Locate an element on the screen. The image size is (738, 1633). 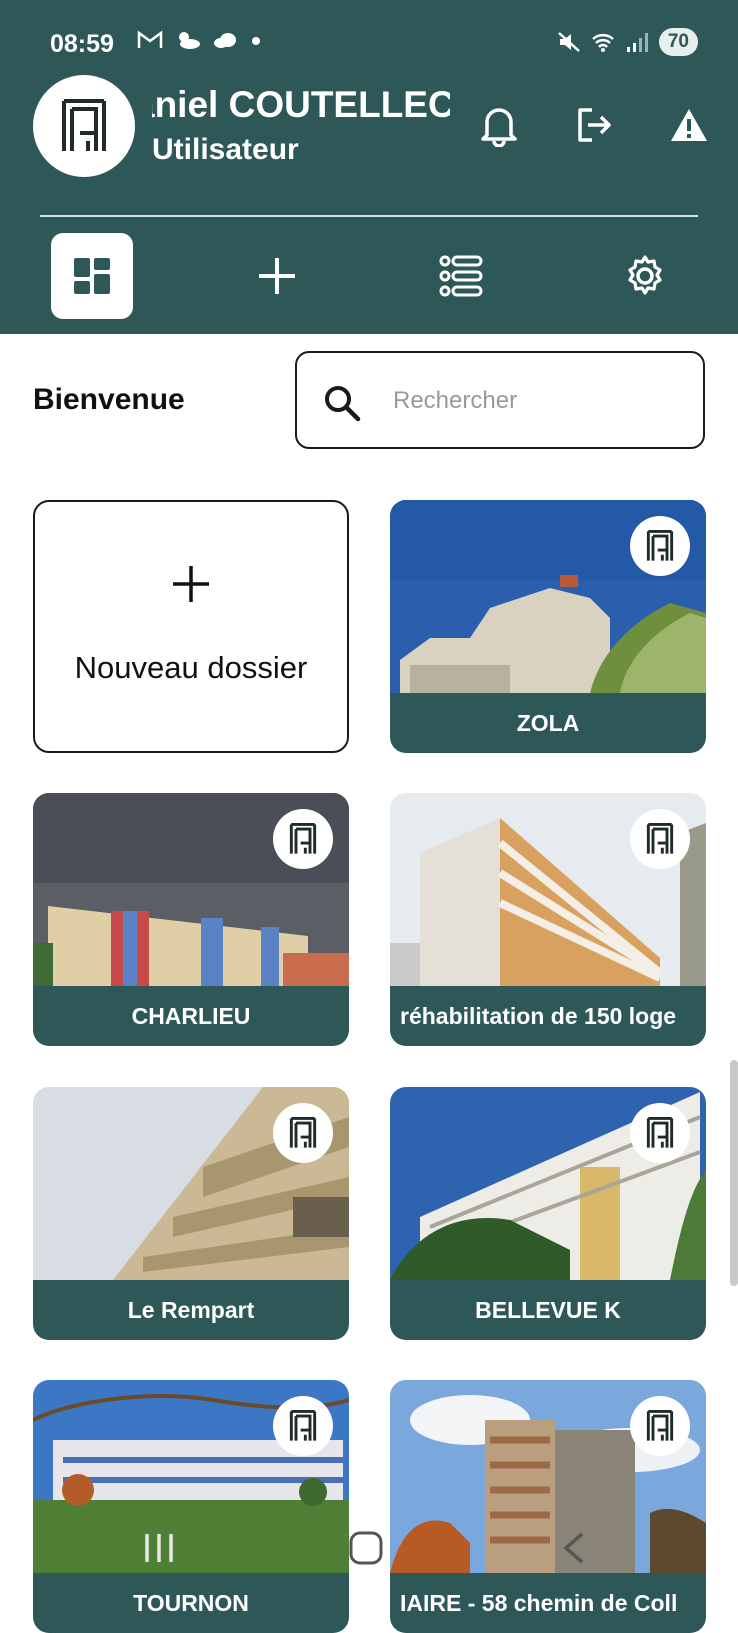
user-name: aniel COUTELLEC is located at coordinates (301, 104).